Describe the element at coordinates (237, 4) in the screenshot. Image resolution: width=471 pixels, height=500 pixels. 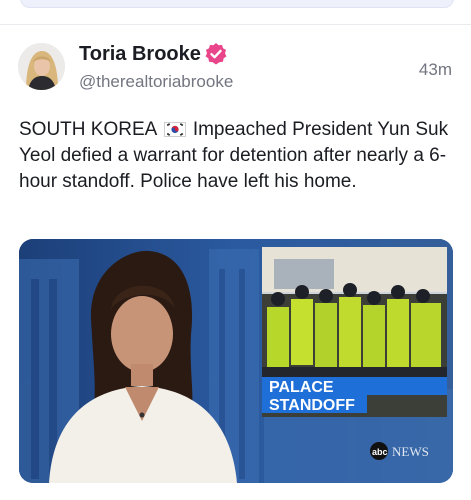
I see `previous-post-card` at that location.